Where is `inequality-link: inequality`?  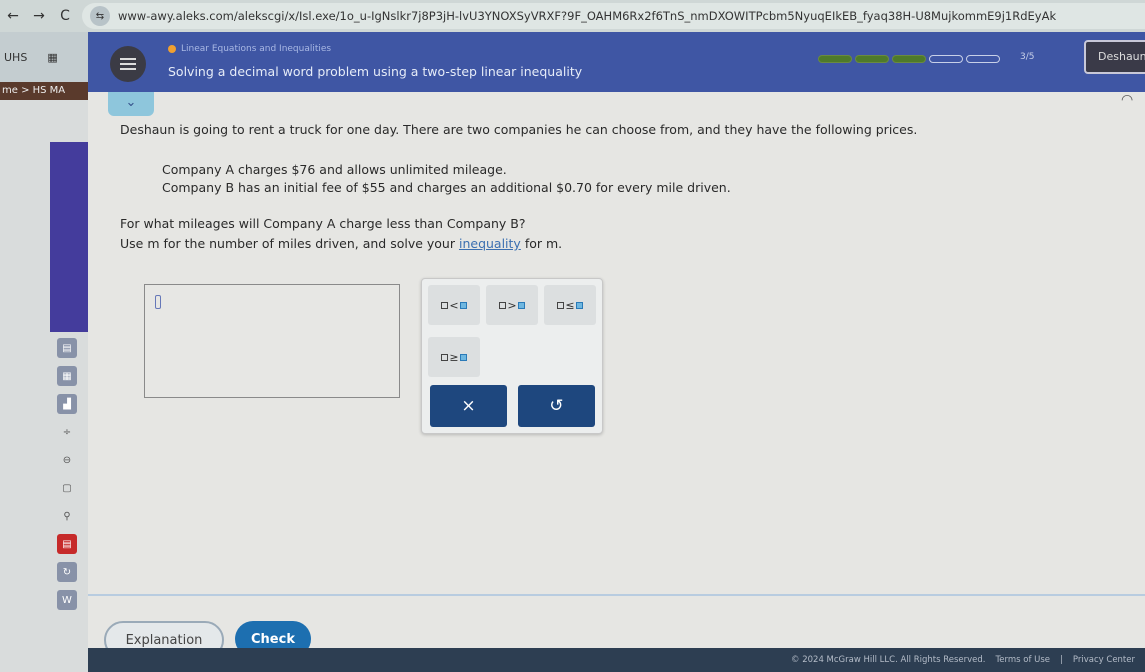
inequality-link: inequality is located at coordinates (490, 243).